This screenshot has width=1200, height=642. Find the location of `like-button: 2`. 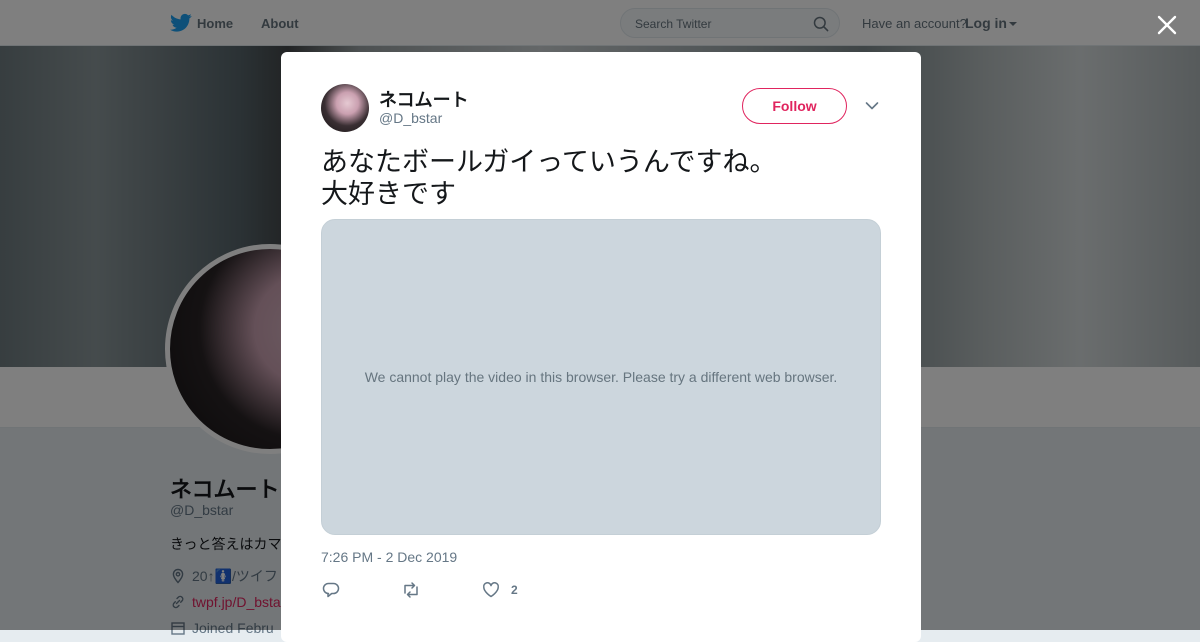

like-button: 2 is located at coordinates (499, 590).